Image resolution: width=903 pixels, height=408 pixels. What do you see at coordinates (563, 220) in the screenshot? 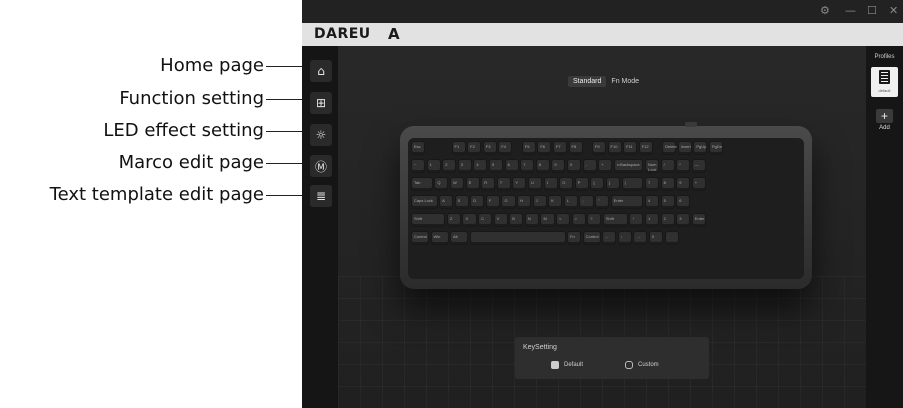
I see `keyboard-key: <` at bounding box center [563, 220].